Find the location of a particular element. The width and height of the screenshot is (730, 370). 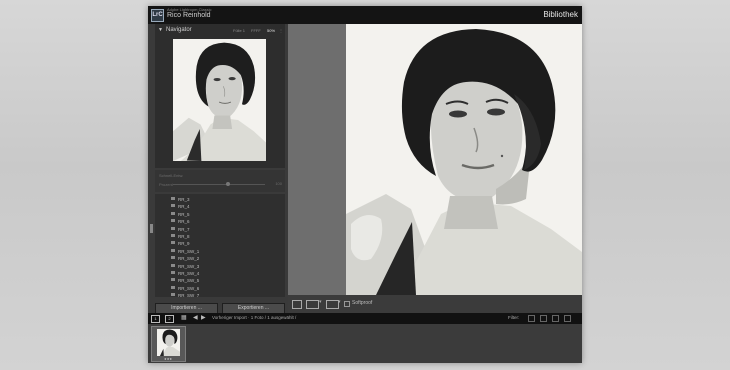

folder-item: RR_SW_5 is located at coordinates (220, 280).